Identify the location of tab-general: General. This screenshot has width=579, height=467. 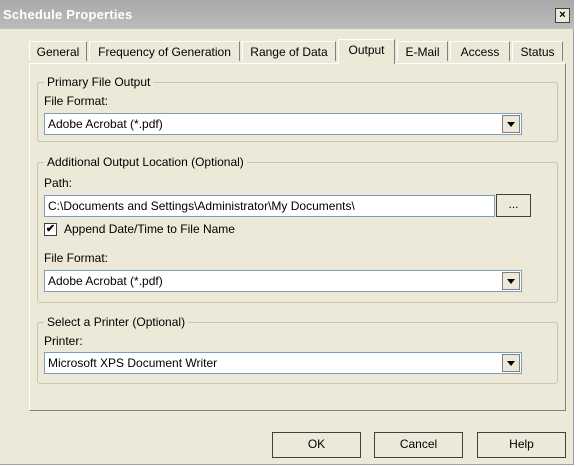
(58, 51).